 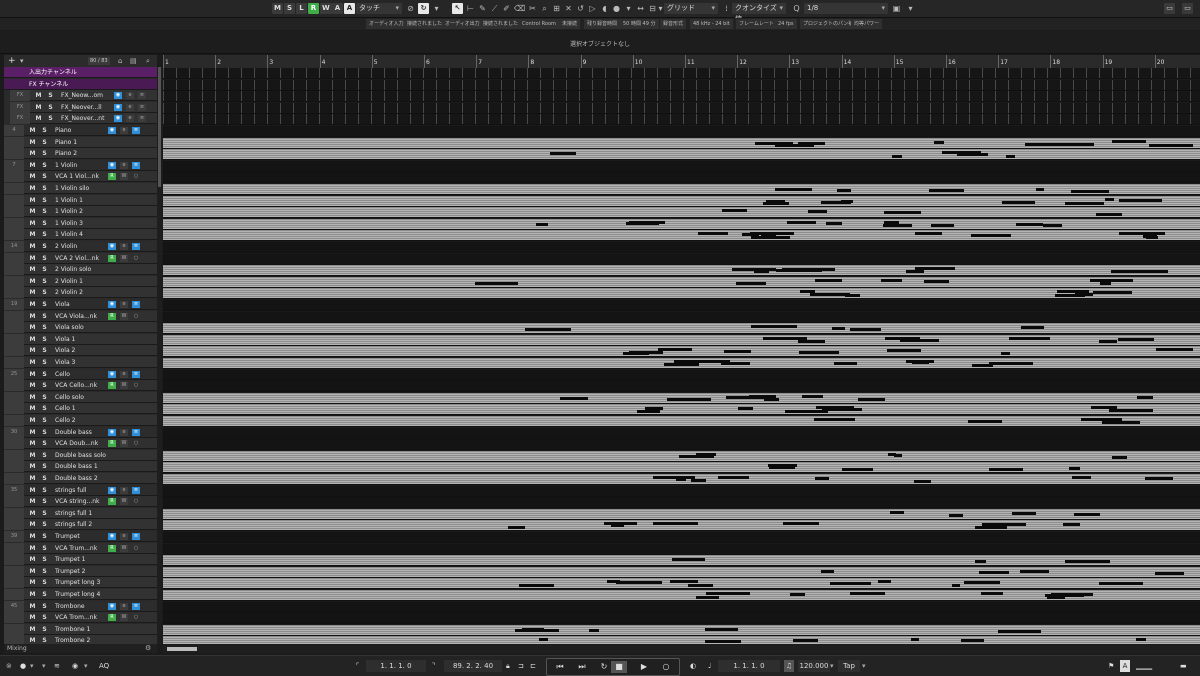 I want to click on zoom-tool-icon: ⌕, so click(x=544, y=8).